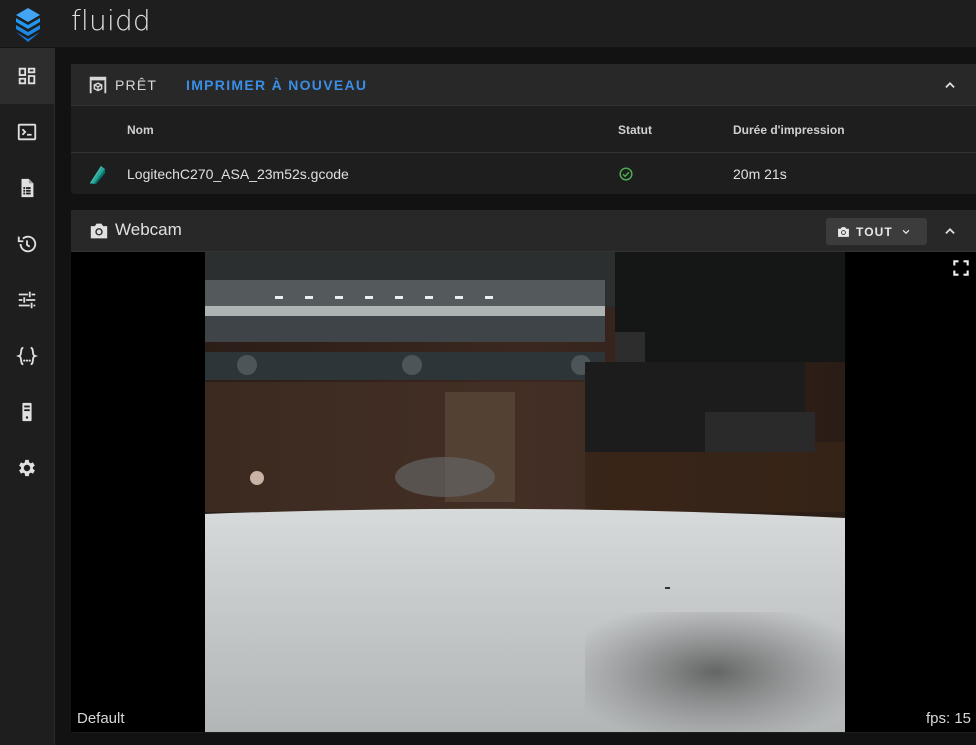 The width and height of the screenshot is (976, 745). I want to click on console-icon, so click(27, 132).